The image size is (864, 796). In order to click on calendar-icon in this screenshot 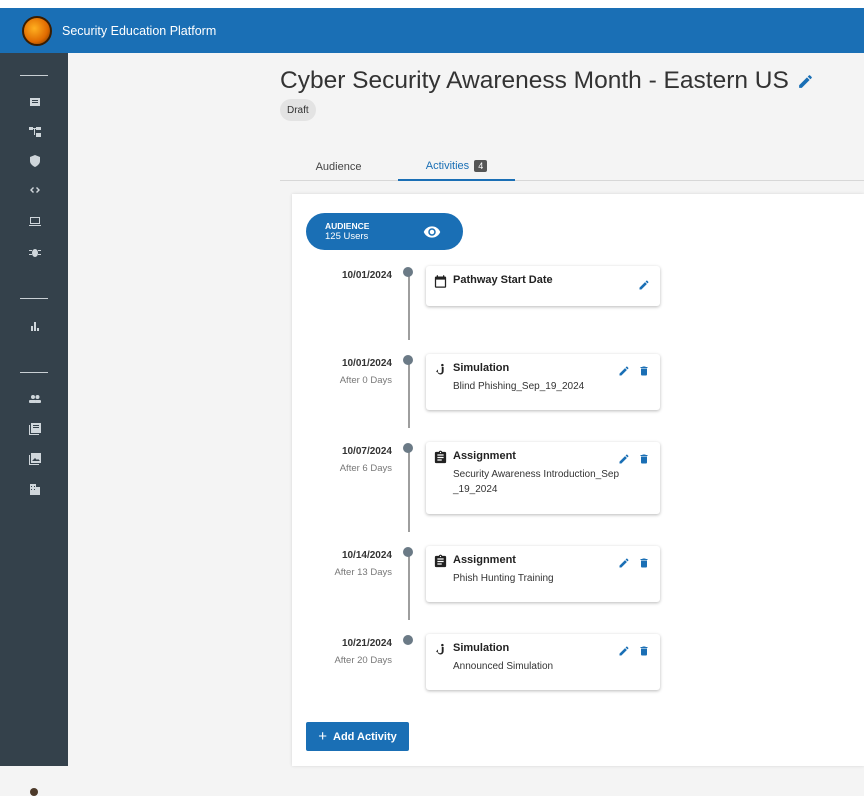, I will do `click(440, 281)`.